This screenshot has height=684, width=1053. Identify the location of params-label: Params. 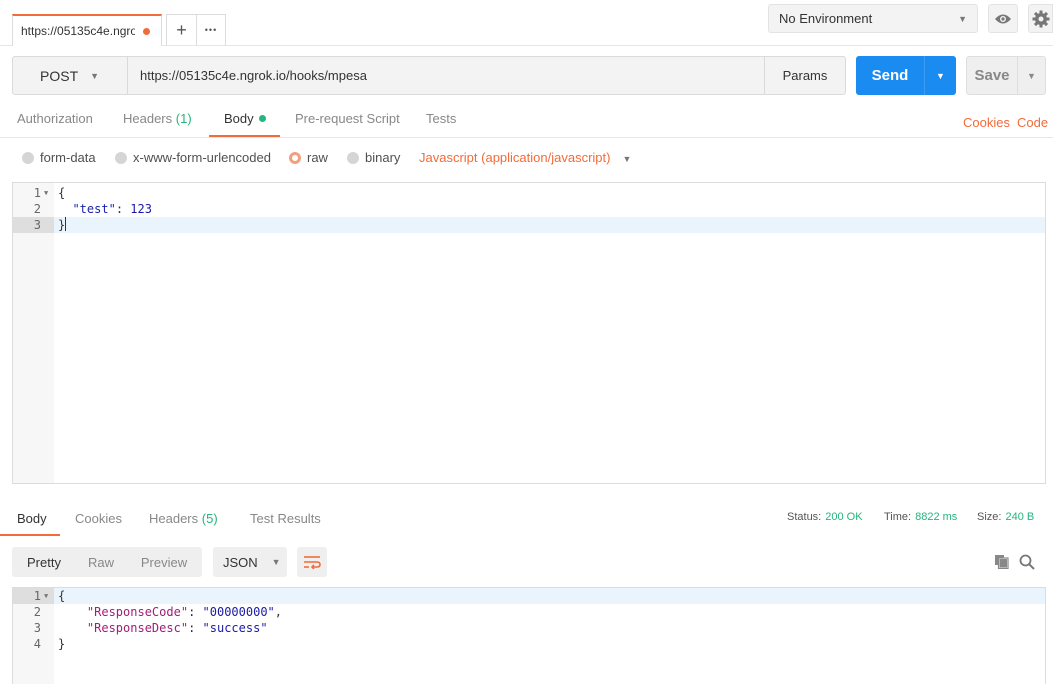
(805, 75).